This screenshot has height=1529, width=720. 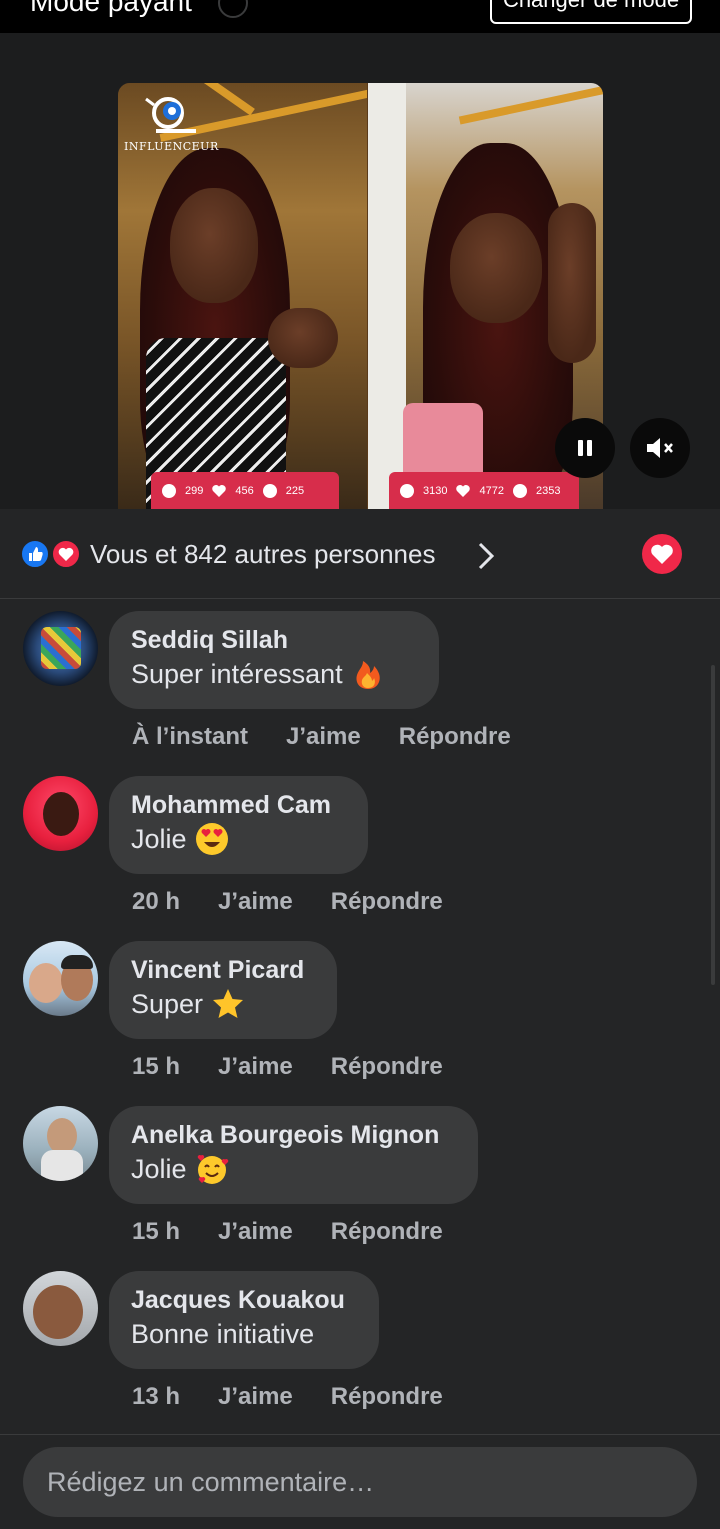 What do you see at coordinates (713, 825) in the screenshot?
I see `scrollbar` at bounding box center [713, 825].